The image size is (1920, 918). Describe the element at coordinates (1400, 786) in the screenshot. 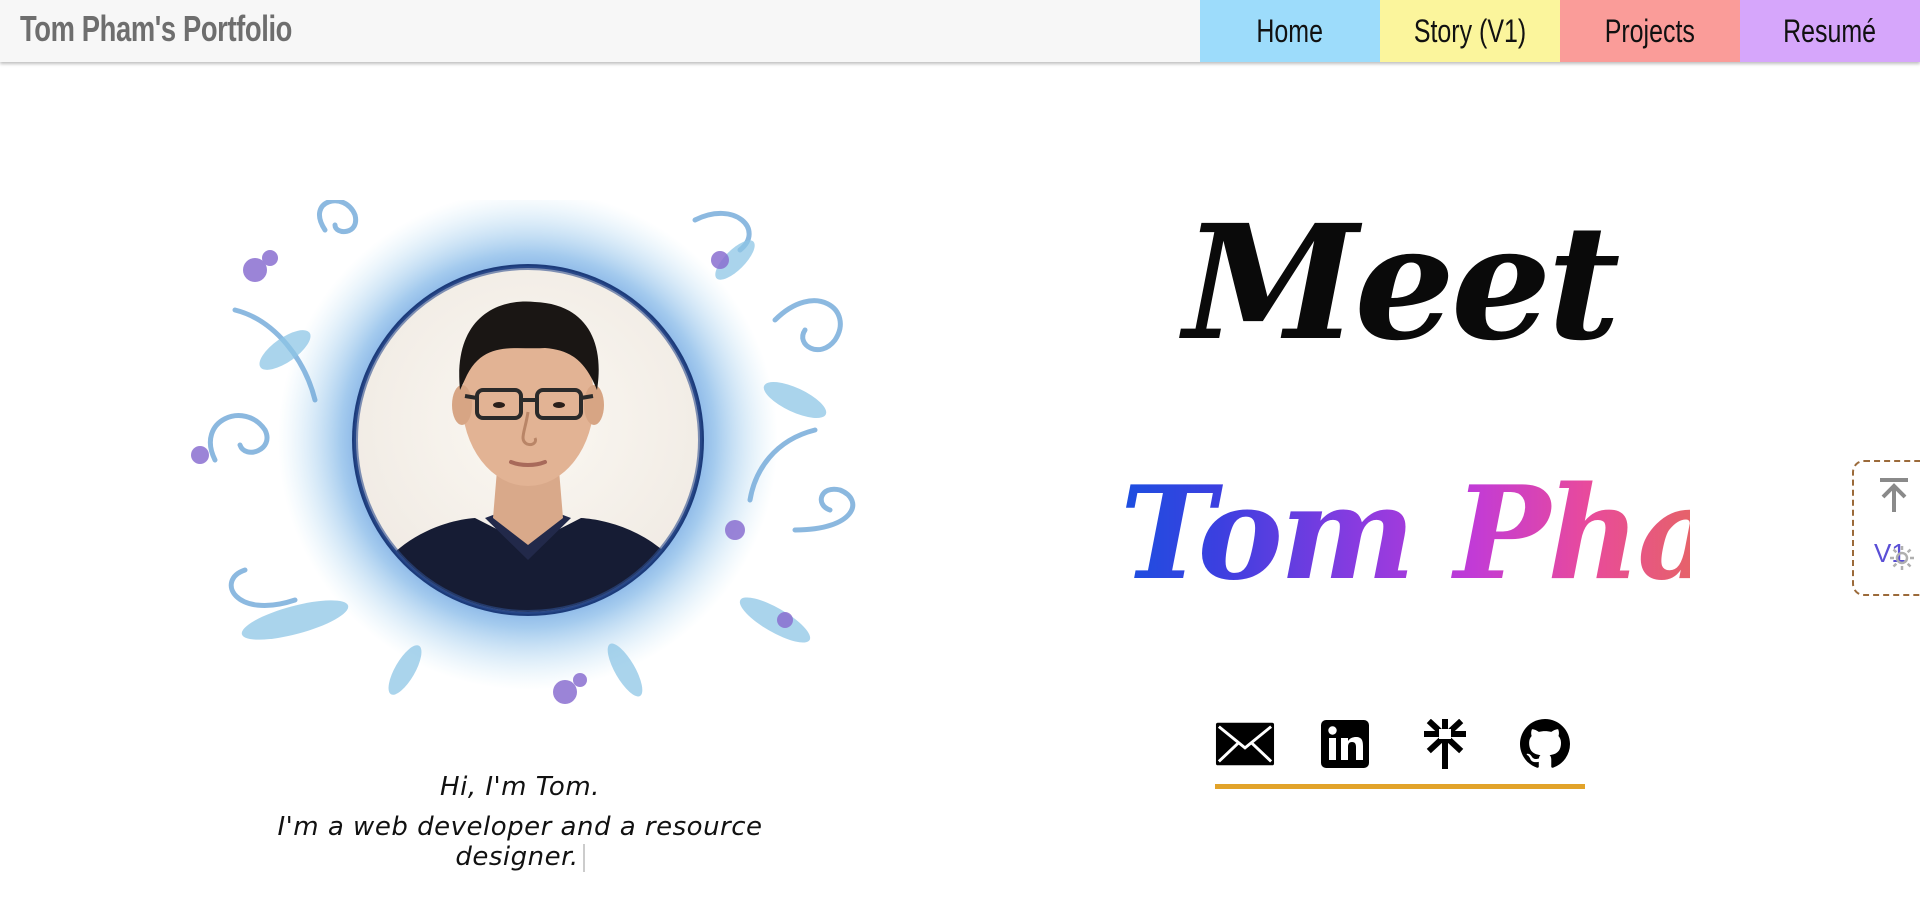

I see `social-underline` at that location.